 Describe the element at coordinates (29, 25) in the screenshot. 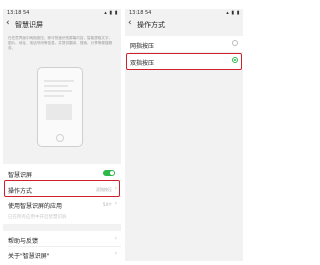

I see `page-title: 智慧识屏` at that location.